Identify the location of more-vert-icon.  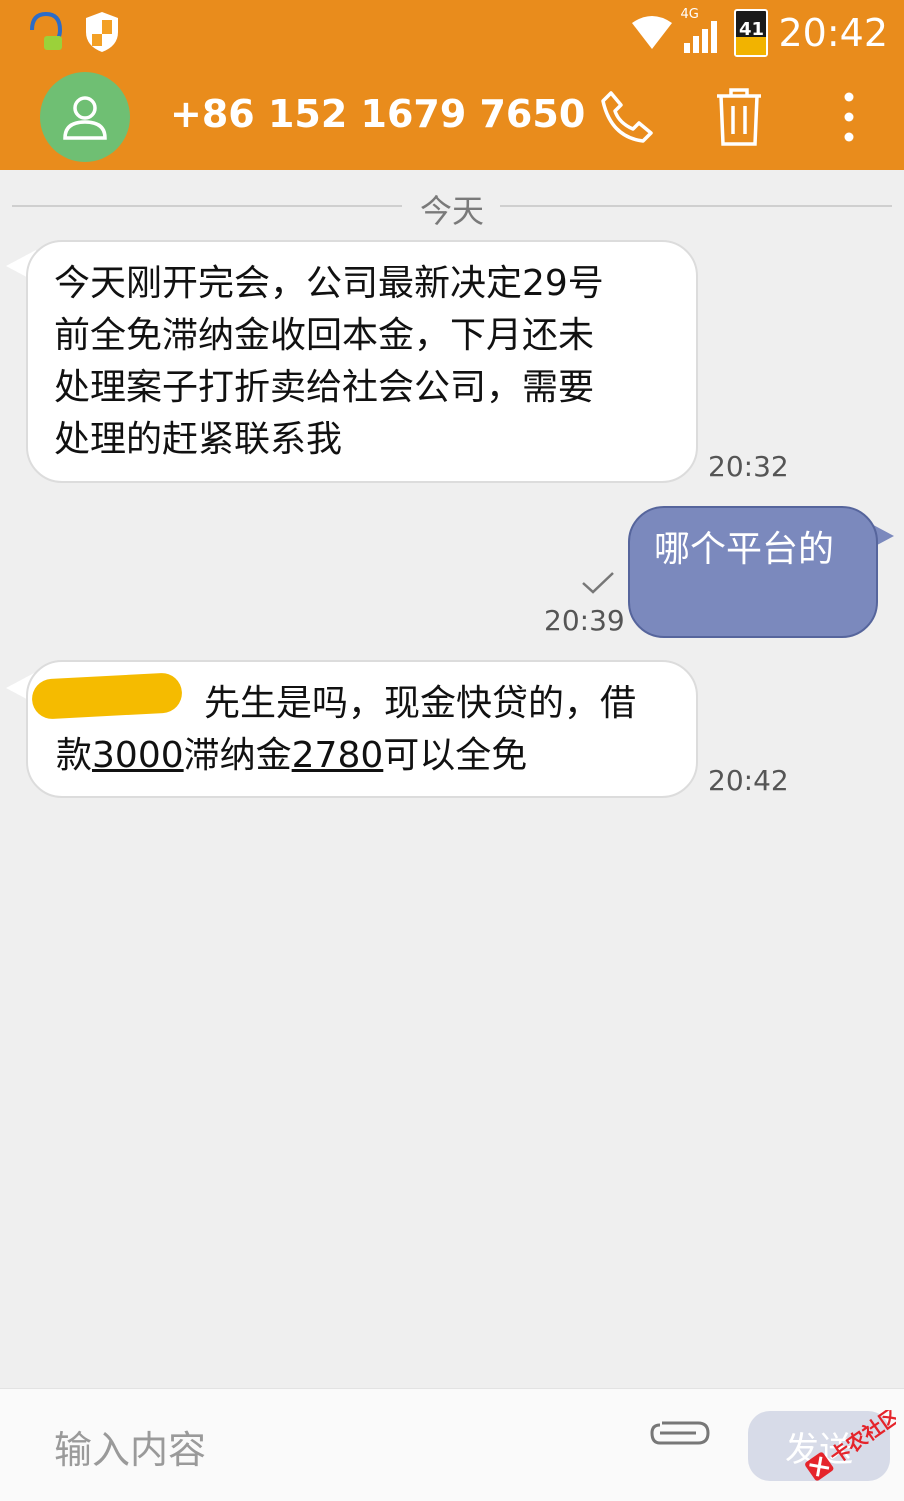
(849, 117).